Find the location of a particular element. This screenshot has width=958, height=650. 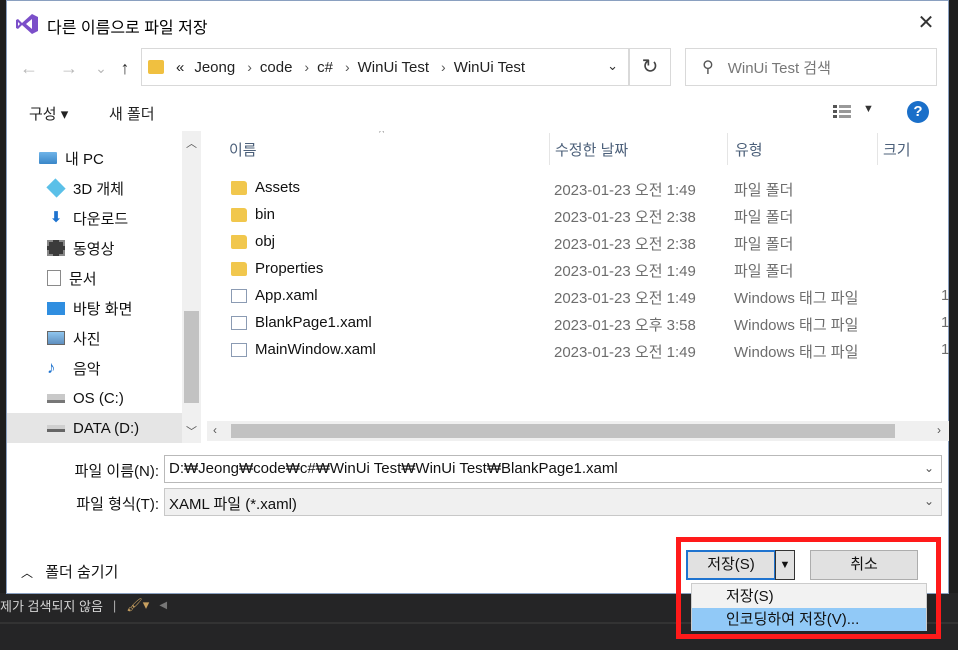

view-dropdown-chevron-icon: ▼ is located at coordinates (868, 109).